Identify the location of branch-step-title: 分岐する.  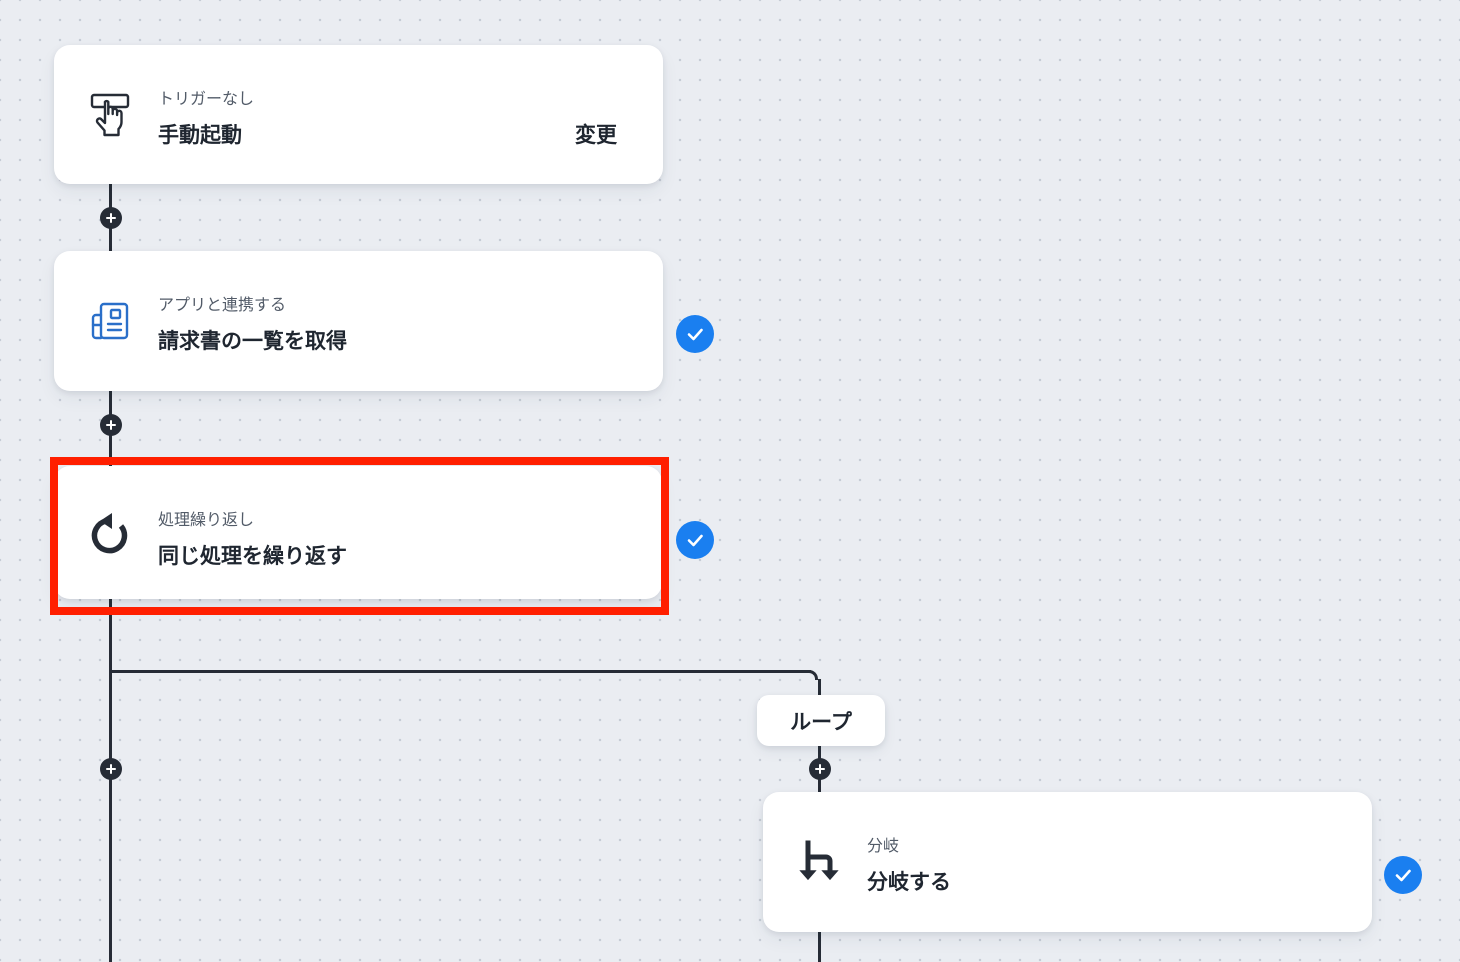
(909, 882).